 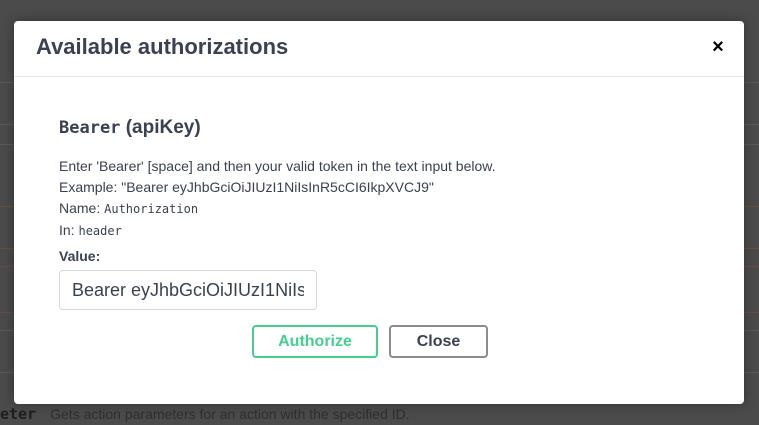 I want to click on auth-in-value: header, so click(x=100, y=231).